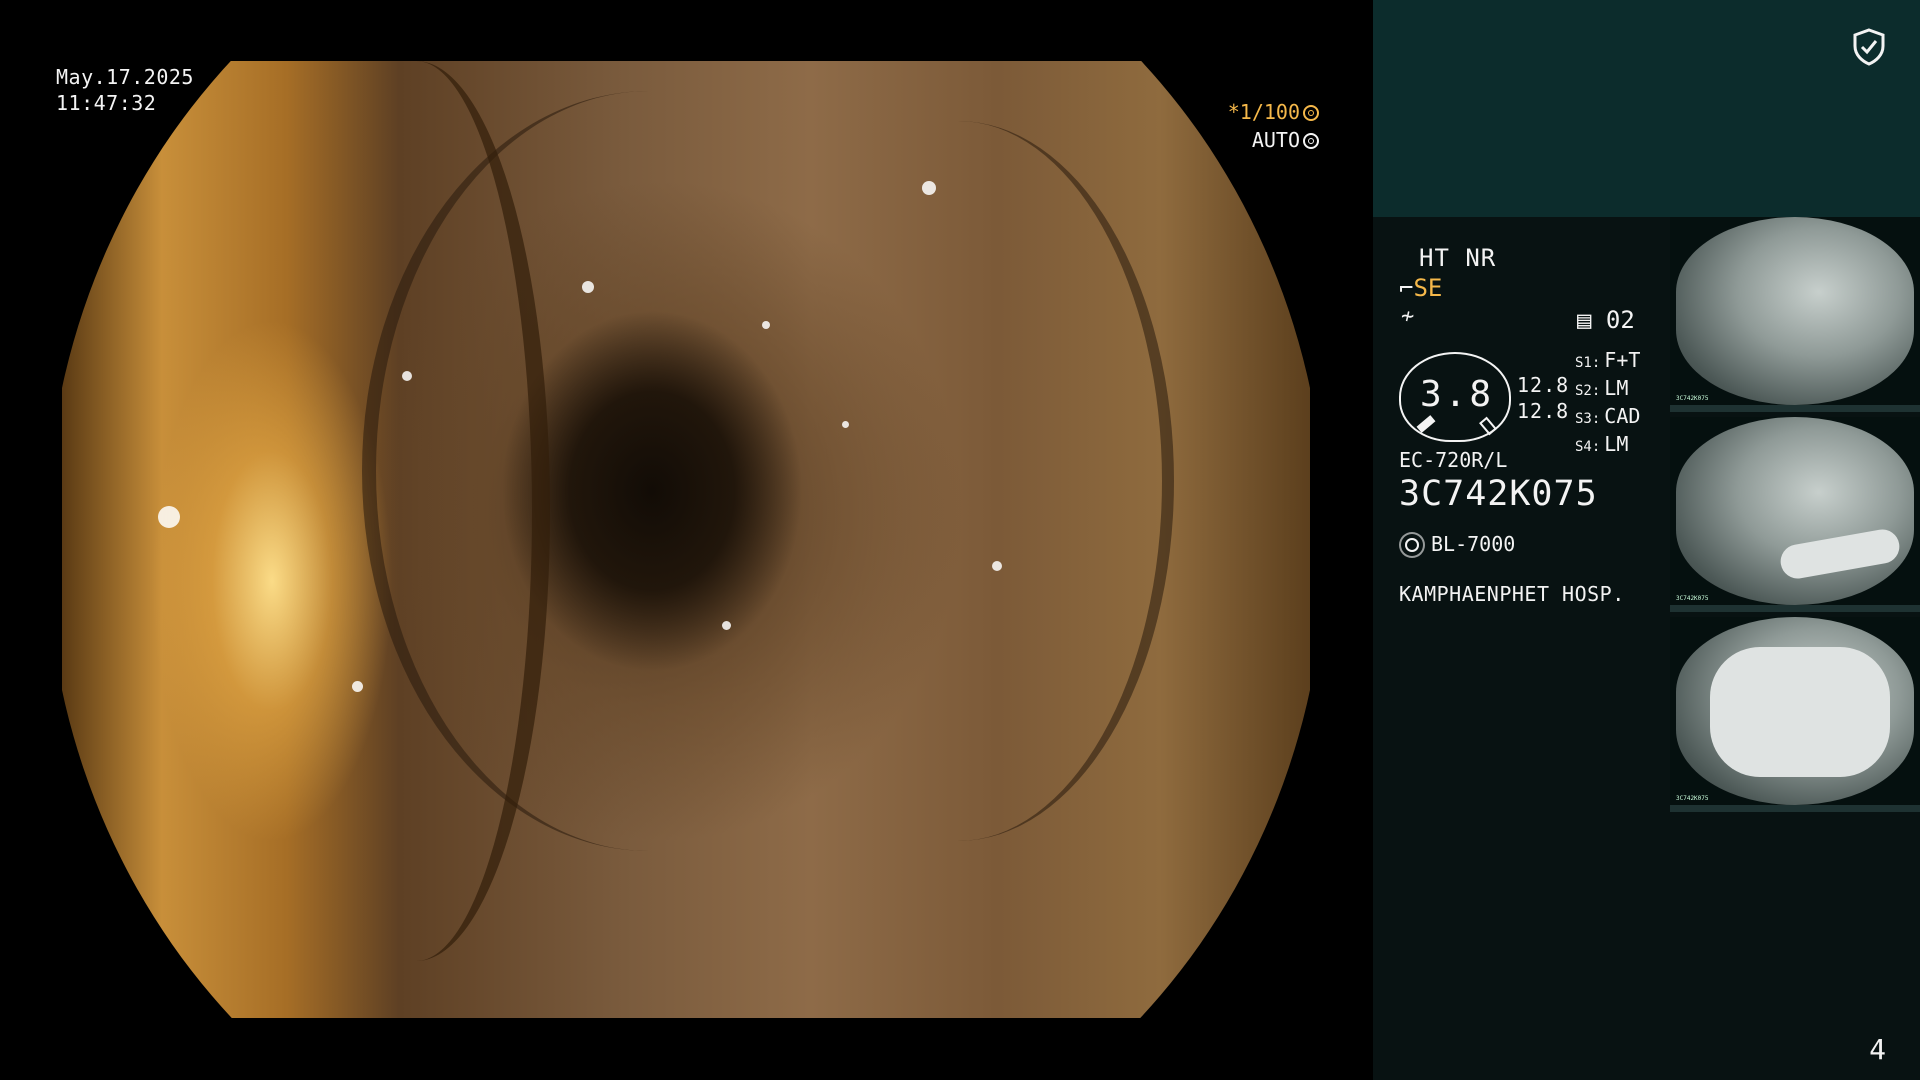 Image resolution: width=1920 pixels, height=1080 pixels. What do you see at coordinates (1428, 288) in the screenshot?
I see `structure-enhancement-value: SE` at bounding box center [1428, 288].